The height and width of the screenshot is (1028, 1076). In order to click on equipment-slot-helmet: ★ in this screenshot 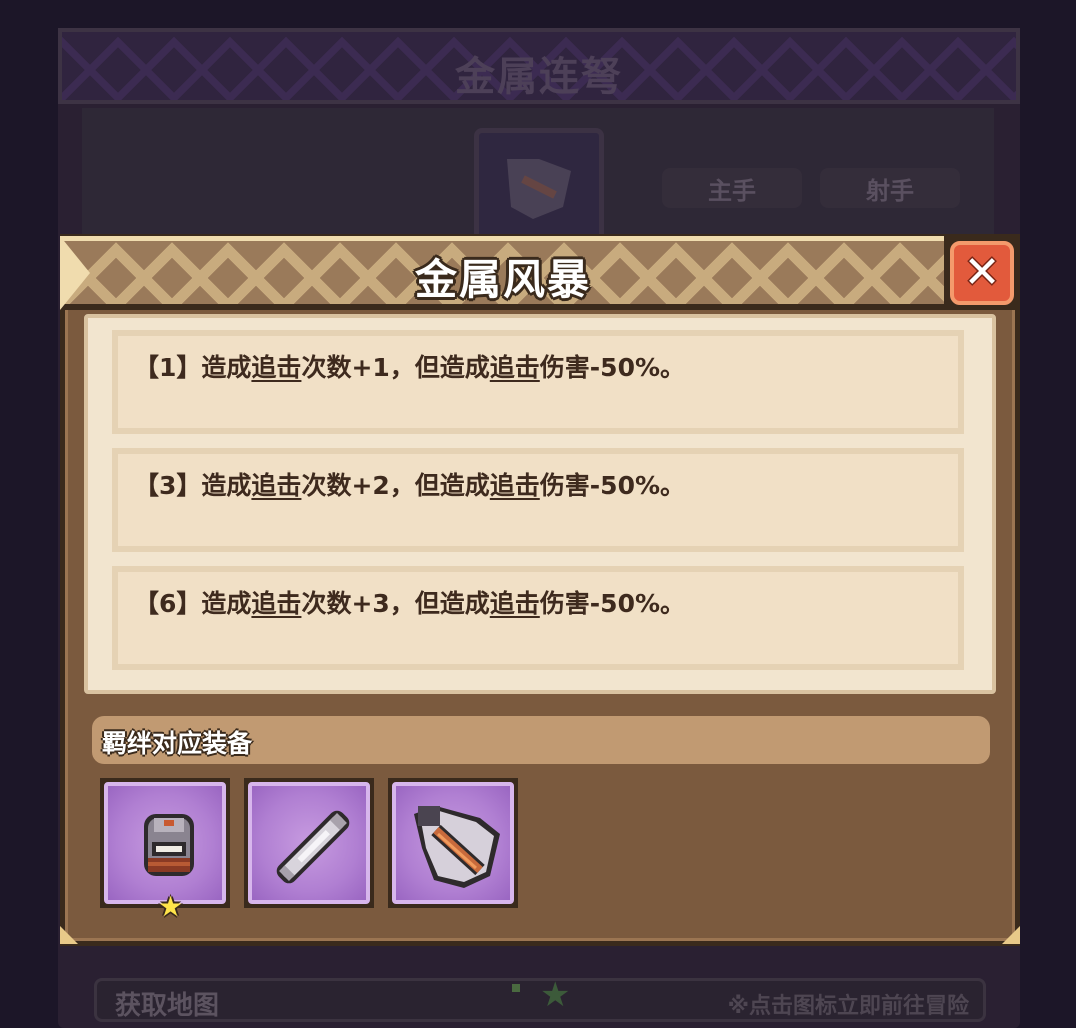, I will do `click(165, 850)`.